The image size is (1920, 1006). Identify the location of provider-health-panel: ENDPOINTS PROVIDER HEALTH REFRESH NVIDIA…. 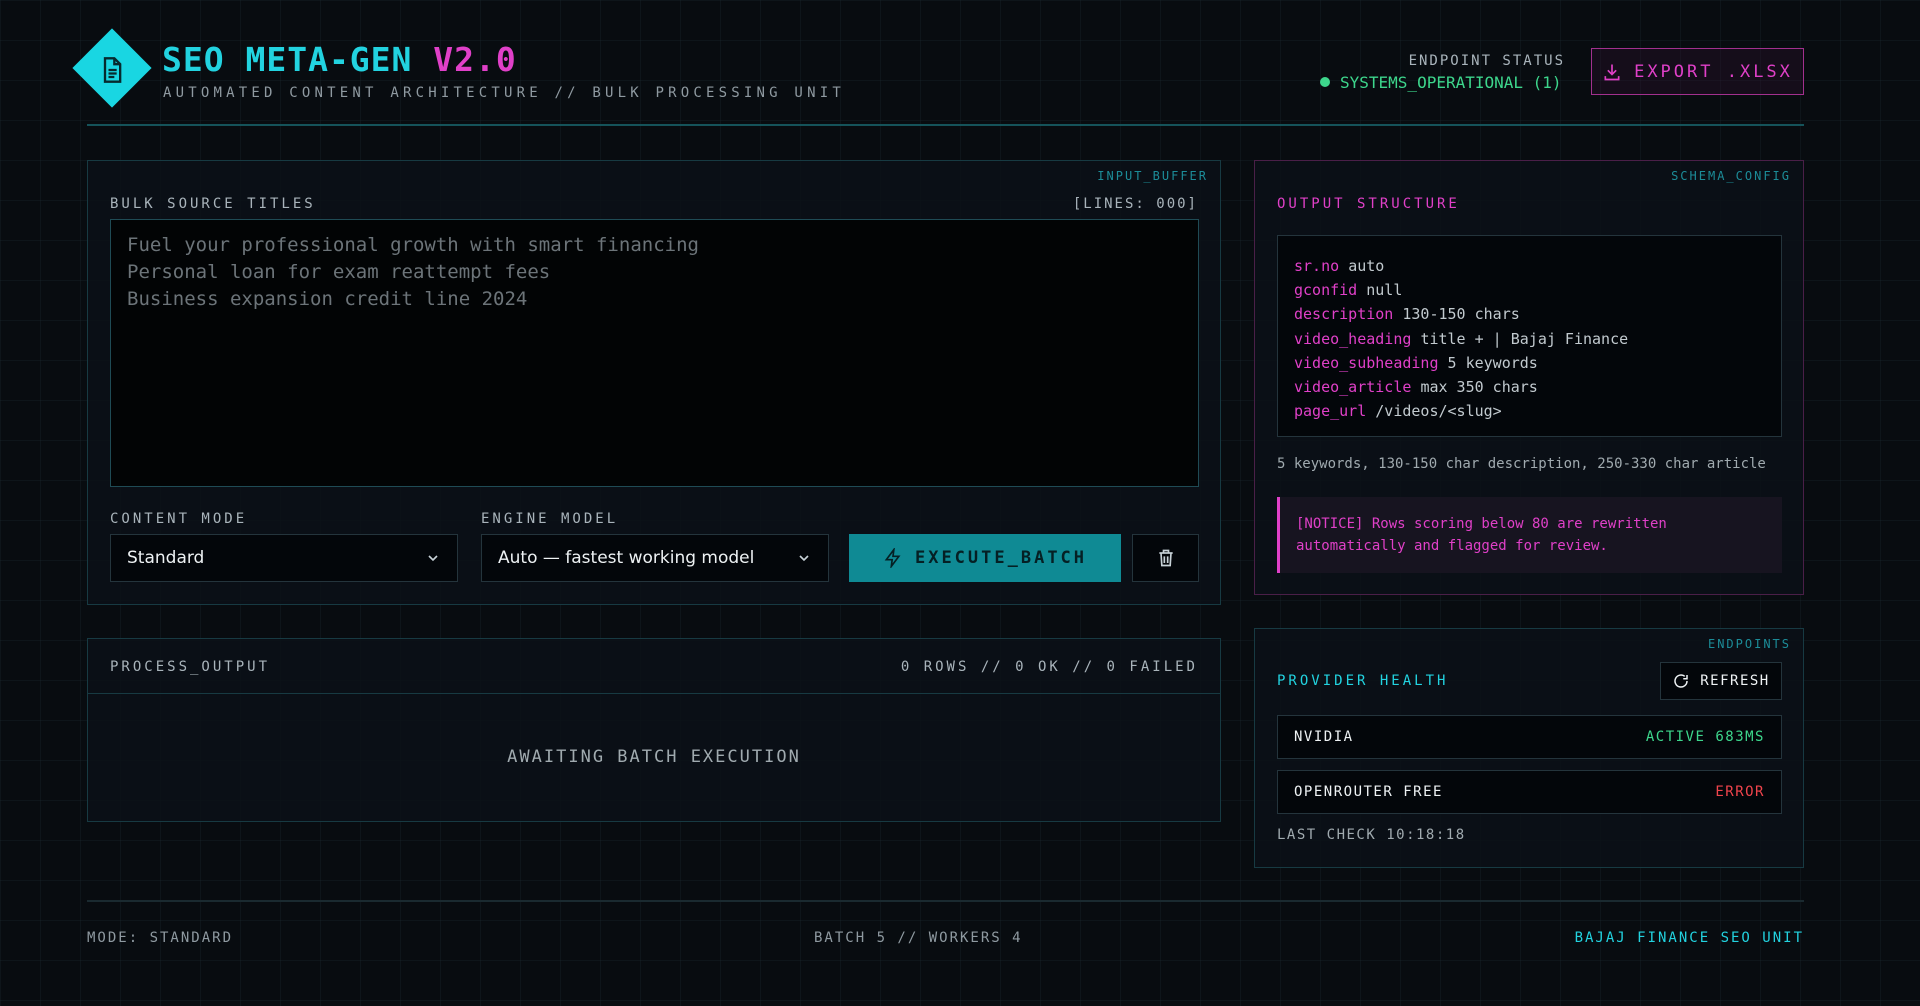
(1529, 748).